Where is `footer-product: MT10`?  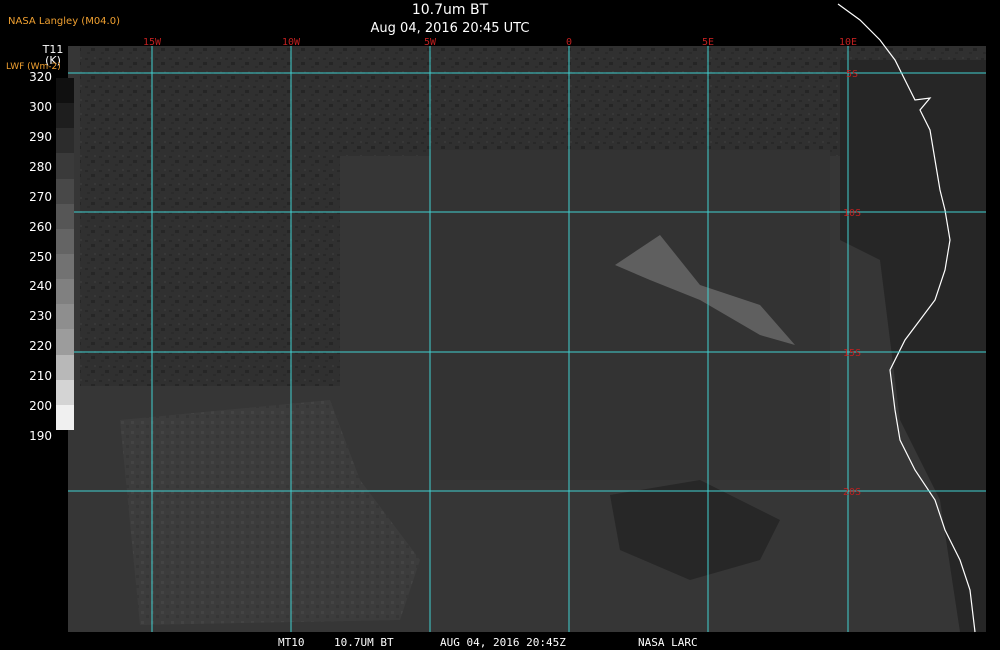 footer-product: MT10 is located at coordinates (291, 642).